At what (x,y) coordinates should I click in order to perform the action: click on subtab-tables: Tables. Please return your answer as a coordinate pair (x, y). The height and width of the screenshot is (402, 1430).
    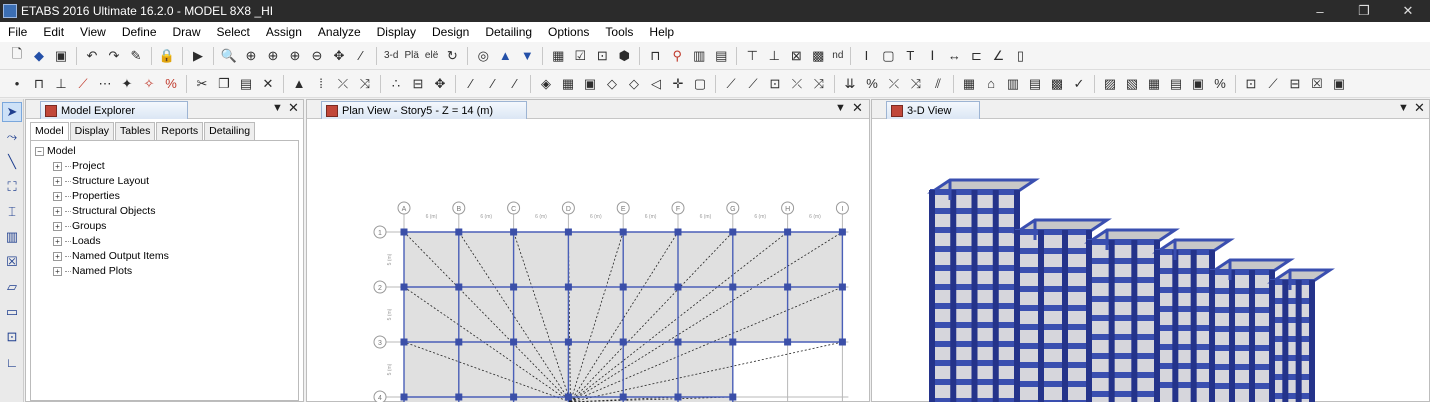
    Looking at the image, I should click on (135, 131).